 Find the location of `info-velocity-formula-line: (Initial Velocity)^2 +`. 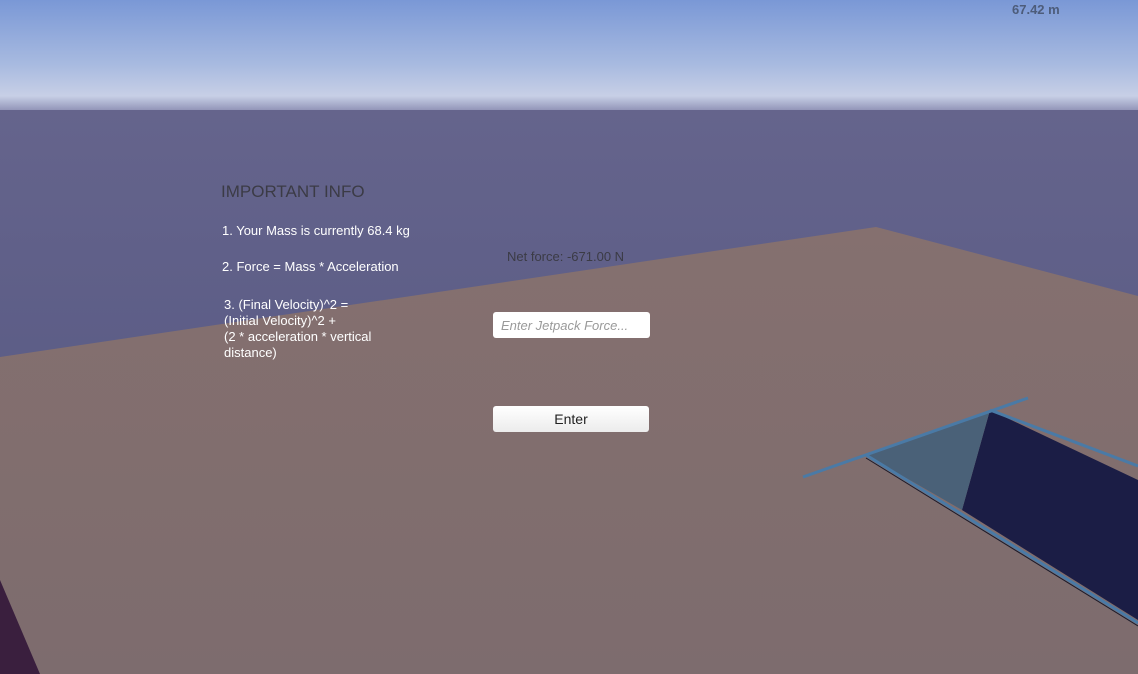

info-velocity-formula-line: (Initial Velocity)^2 + is located at coordinates (280, 320).